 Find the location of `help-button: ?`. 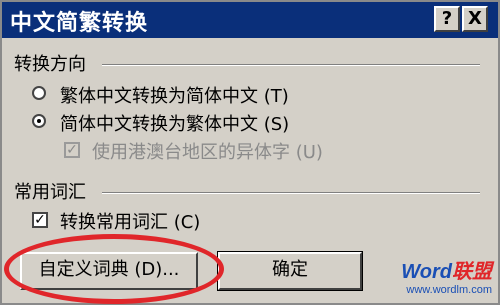

help-button: ? is located at coordinates (447, 19).